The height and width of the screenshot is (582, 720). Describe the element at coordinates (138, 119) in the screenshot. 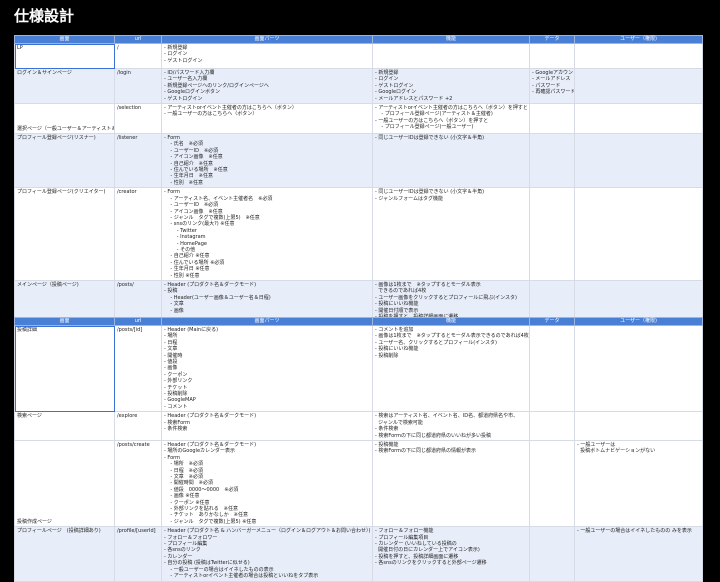

I see `url-cell: /selection` at that location.